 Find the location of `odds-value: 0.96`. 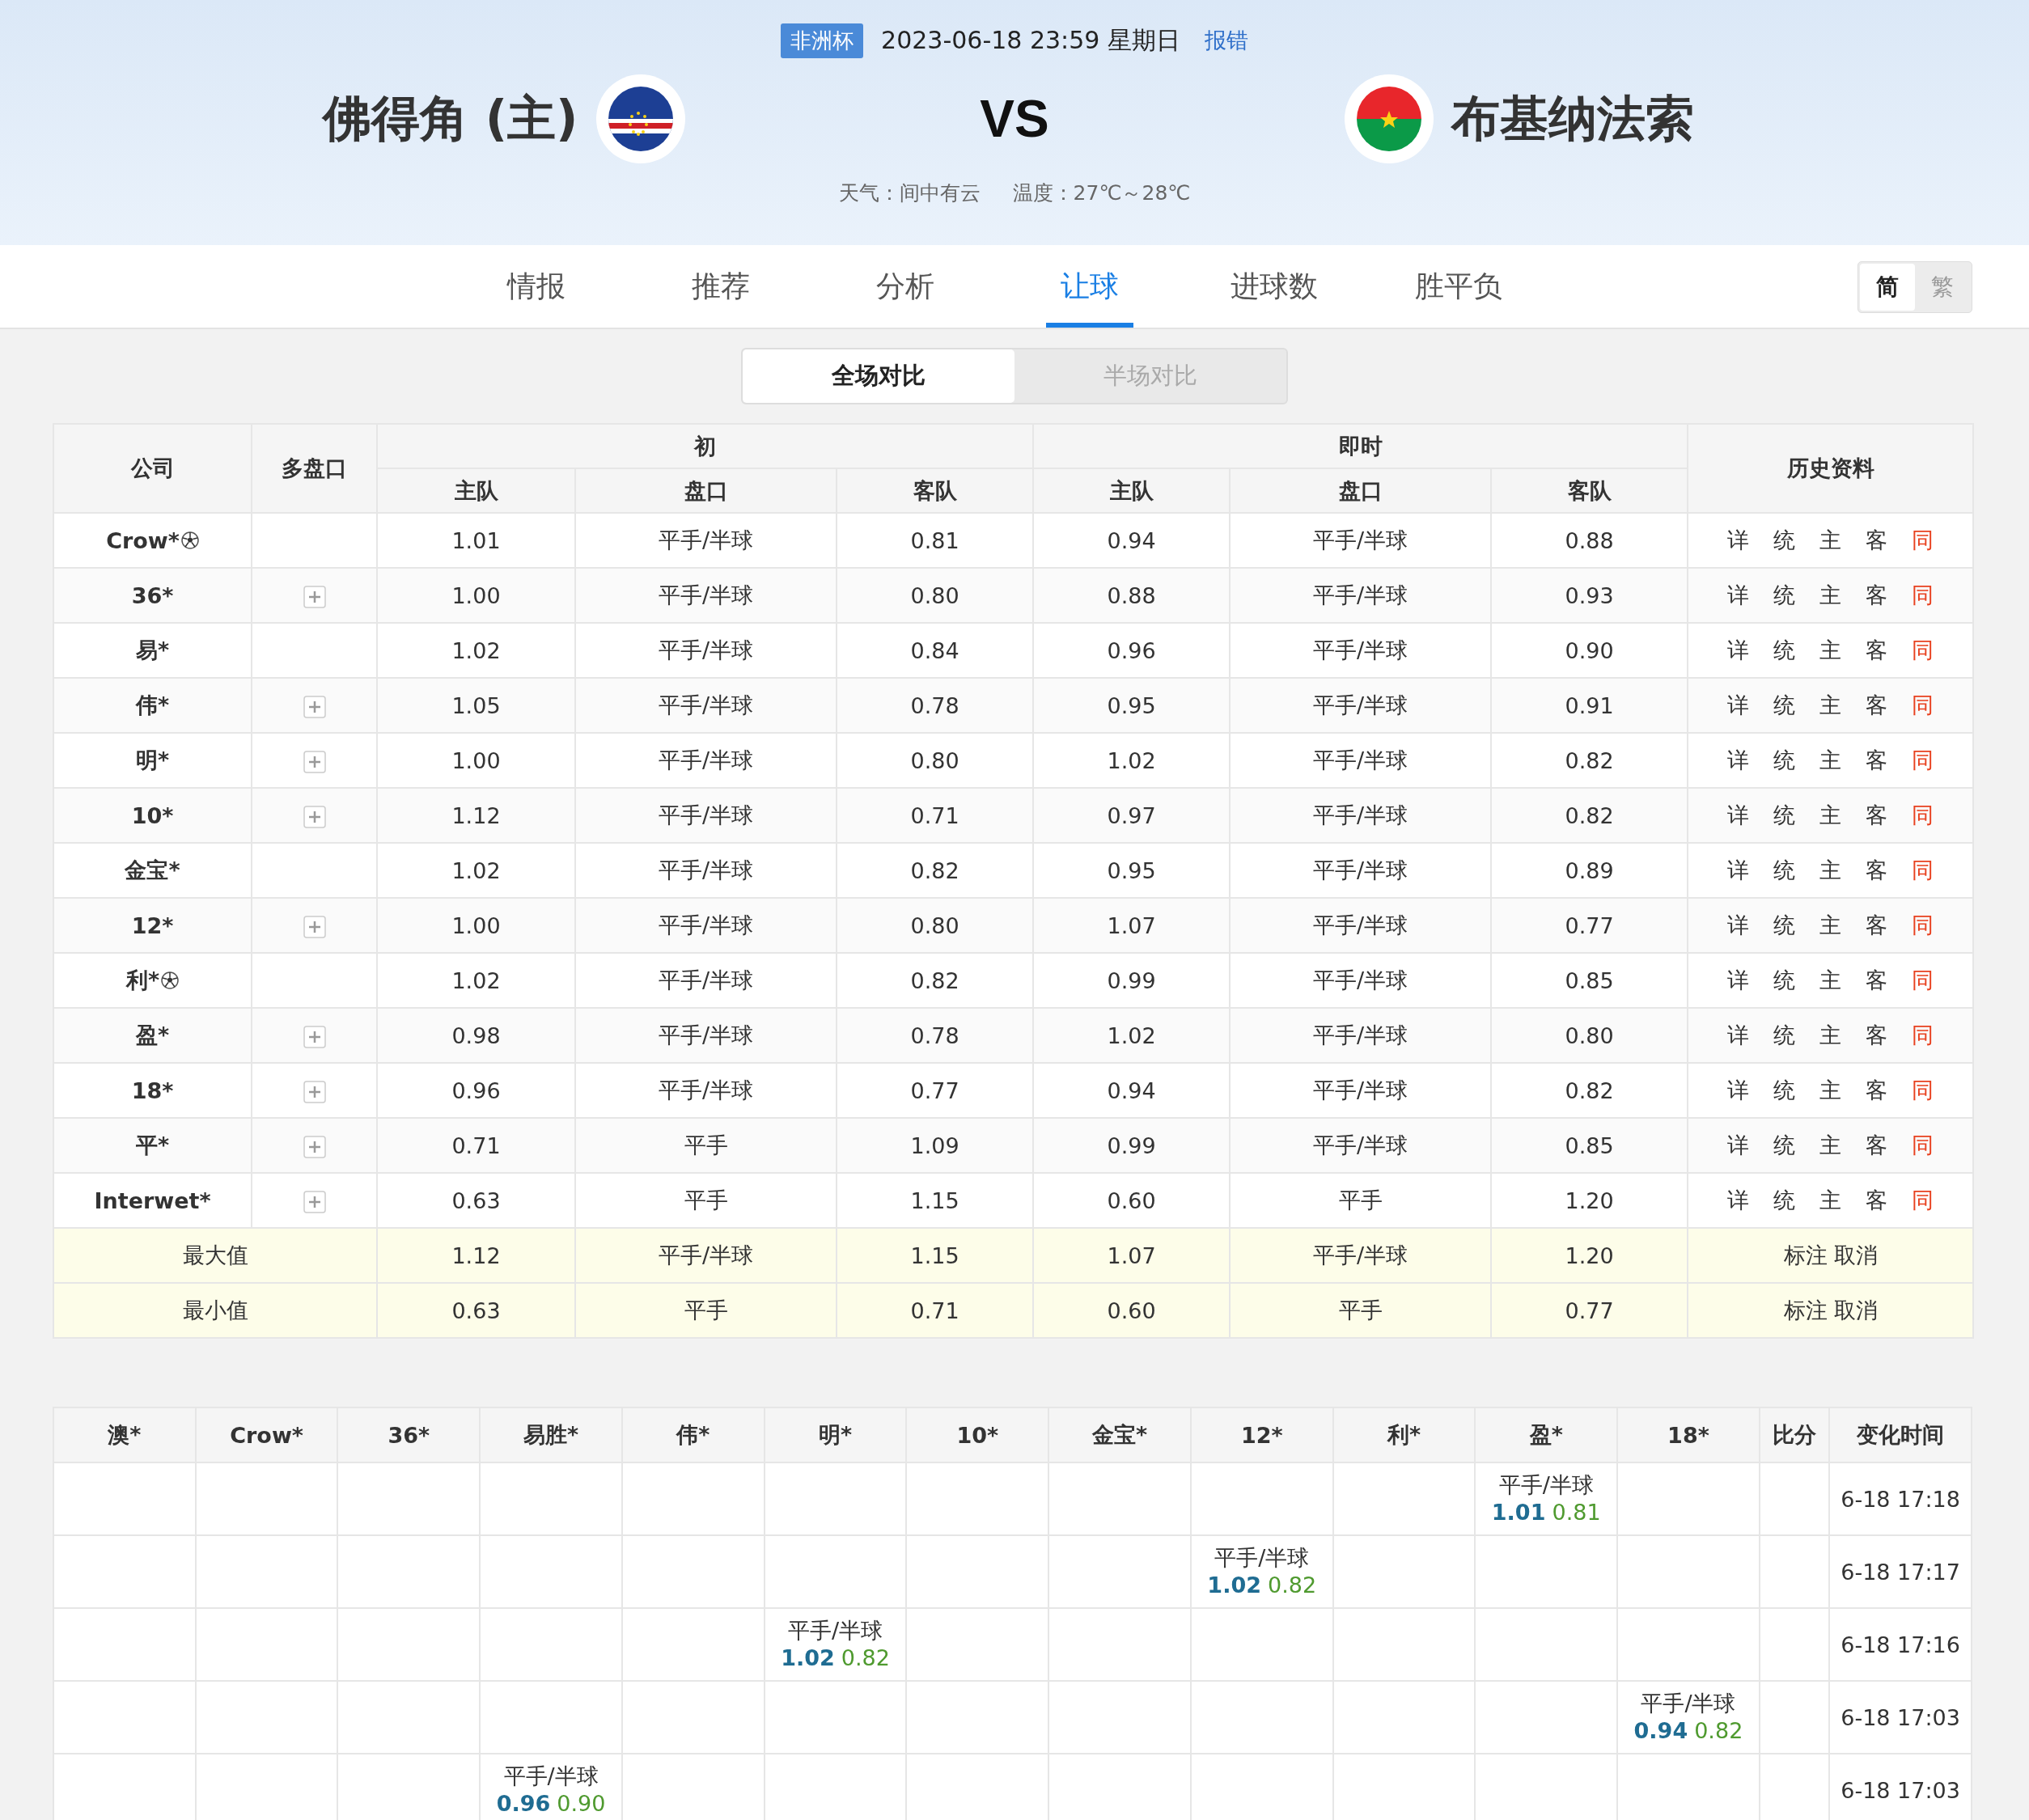

odds-value: 0.96 is located at coordinates (1132, 650).